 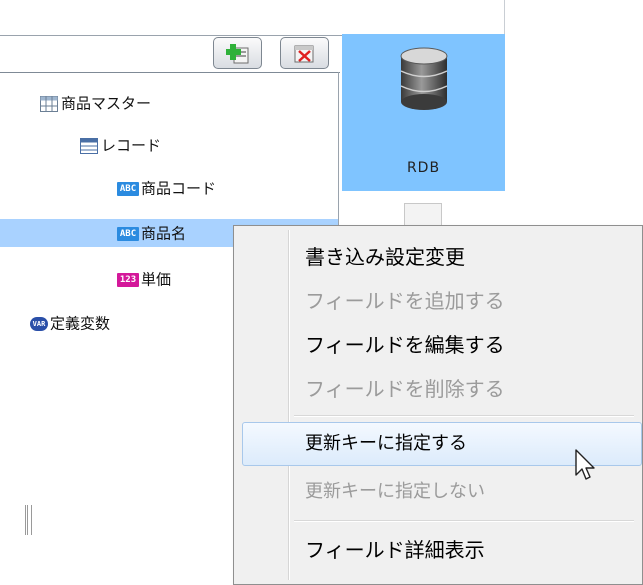 What do you see at coordinates (405, 345) in the screenshot?
I see `menu-item-edit-field: フィールドを編集する` at bounding box center [405, 345].